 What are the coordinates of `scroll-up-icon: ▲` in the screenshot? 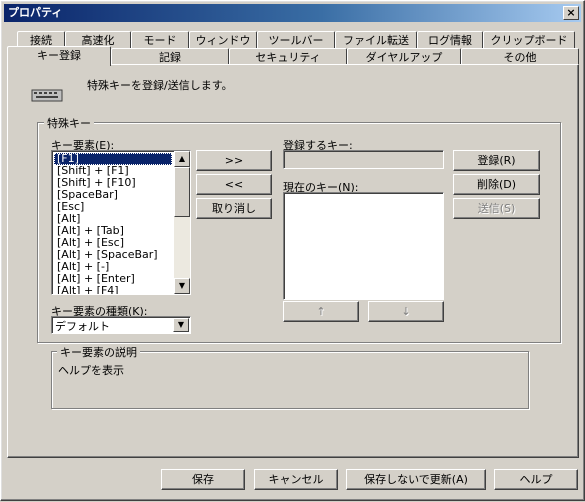 It's located at (182, 159).